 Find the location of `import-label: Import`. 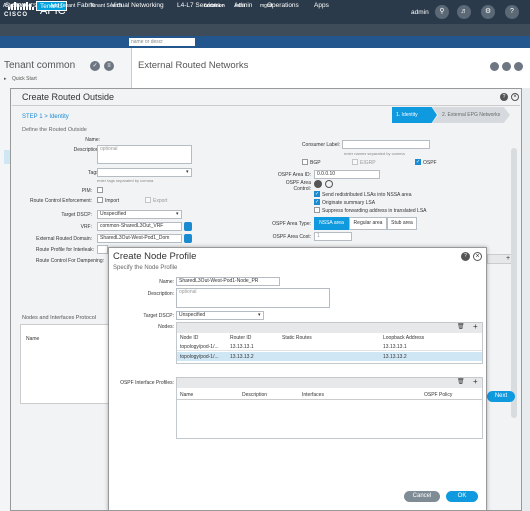

import-label: Import is located at coordinates (112, 201).